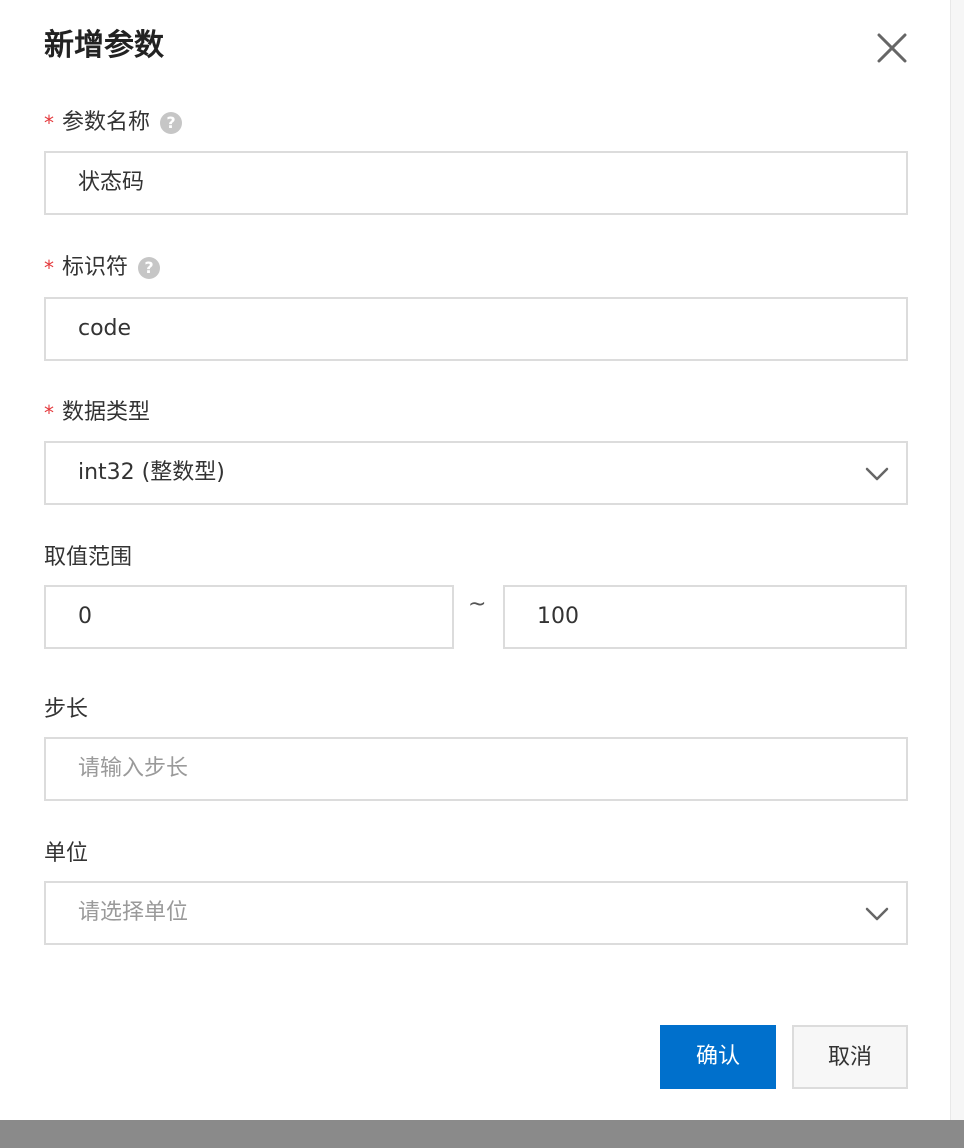 This screenshot has width=964, height=1148. I want to click on data-type-label-text: 数据类型, so click(106, 412).